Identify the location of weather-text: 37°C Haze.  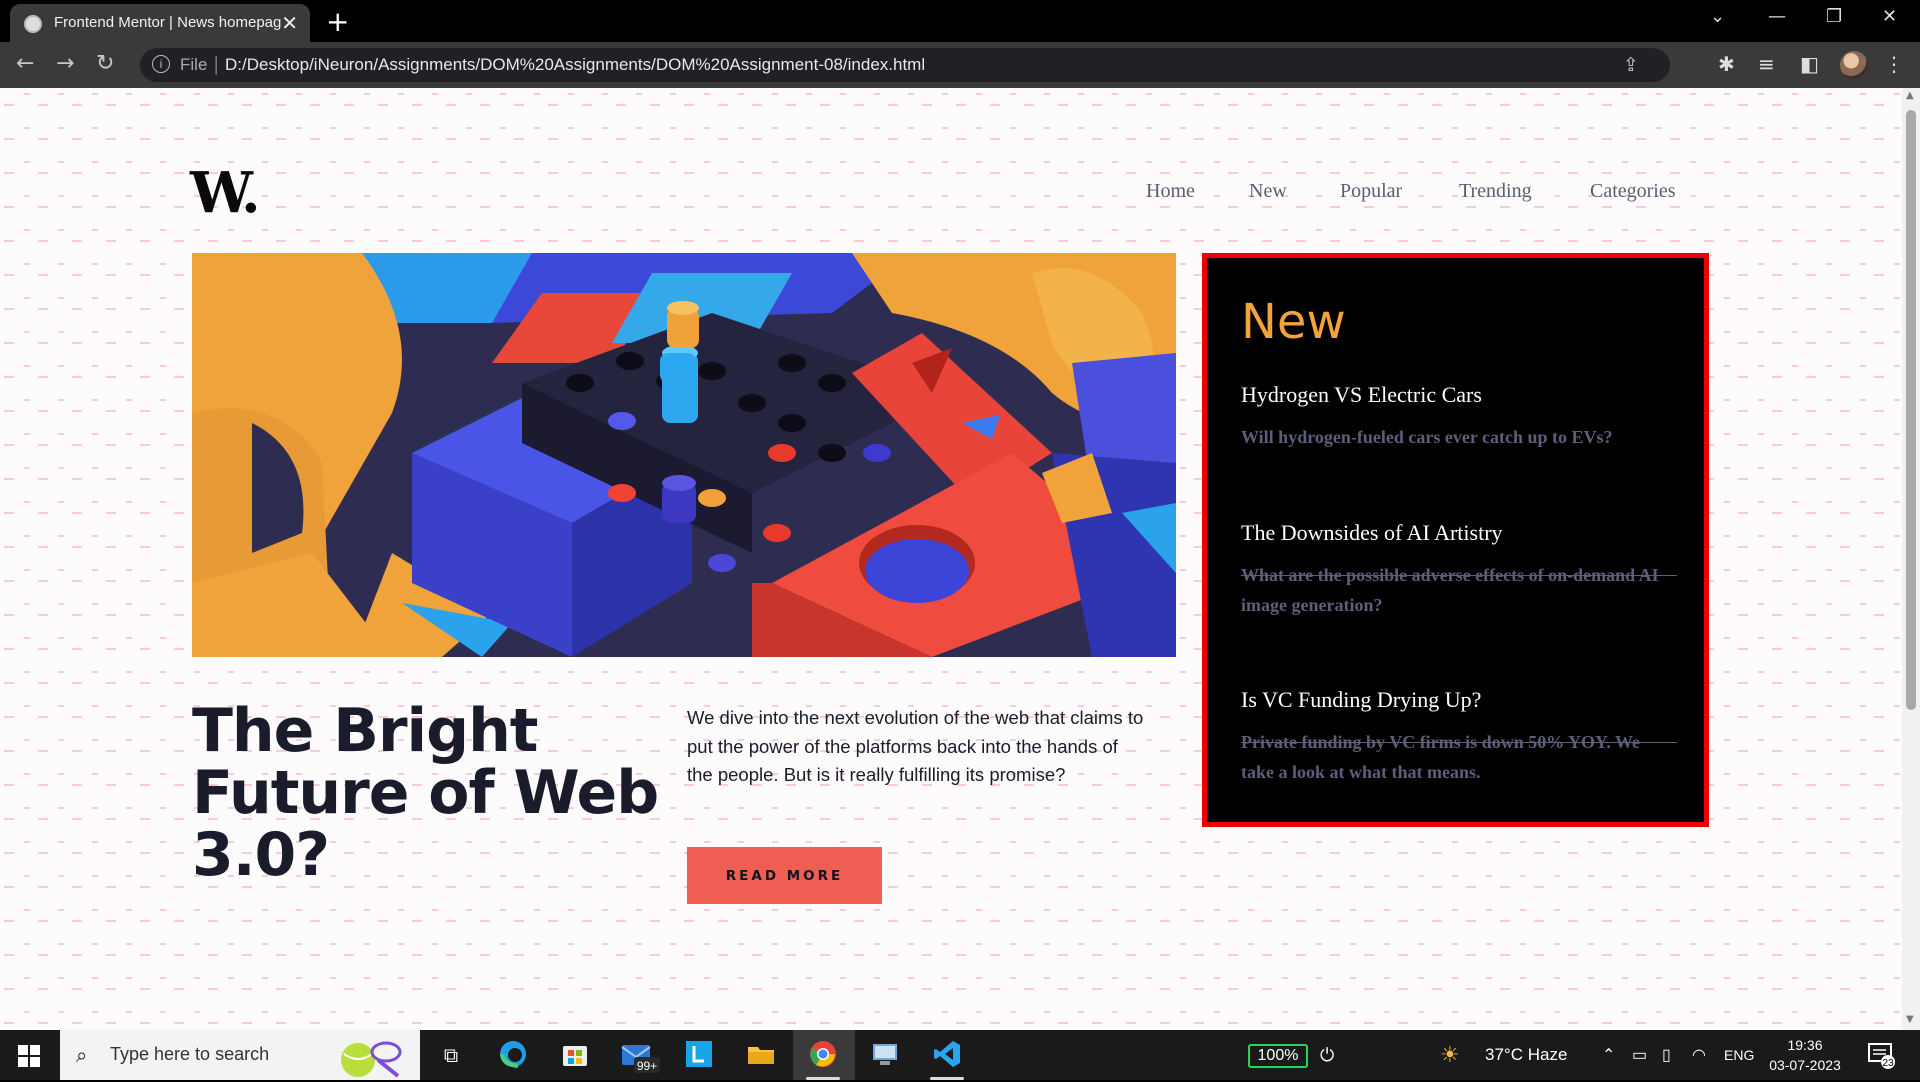
(1526, 1055).